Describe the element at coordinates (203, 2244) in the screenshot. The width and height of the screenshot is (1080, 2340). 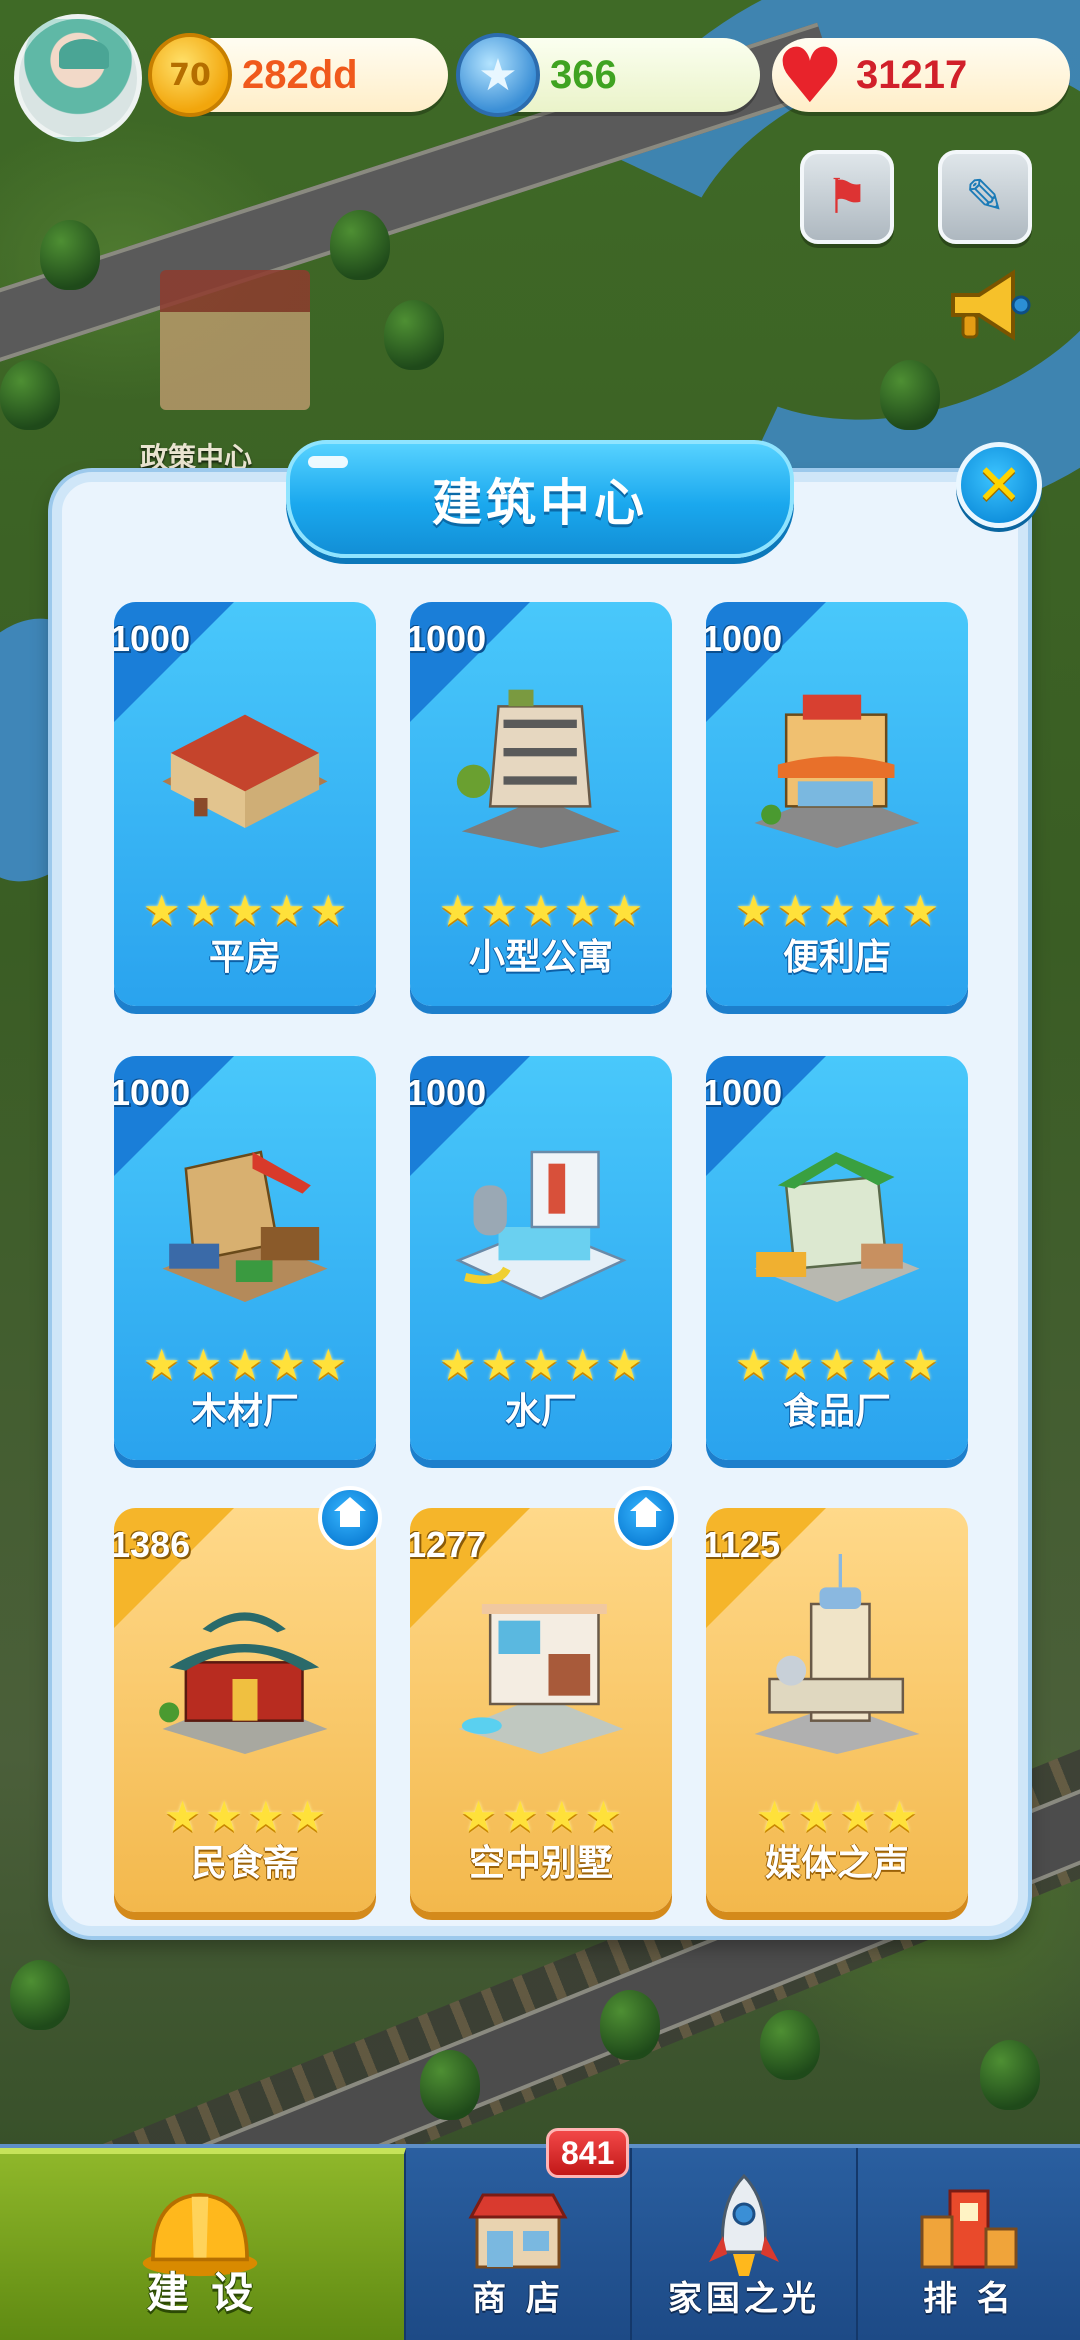
I see `nav-build: 建 设` at that location.